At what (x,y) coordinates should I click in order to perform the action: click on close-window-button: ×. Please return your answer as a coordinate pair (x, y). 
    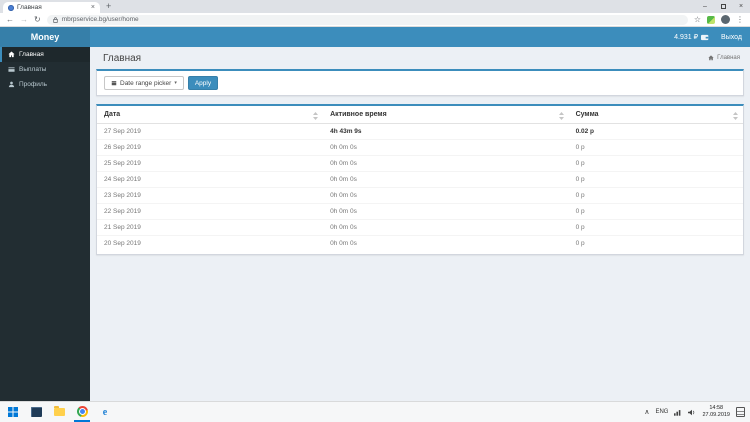
    Looking at the image, I should click on (741, 6).